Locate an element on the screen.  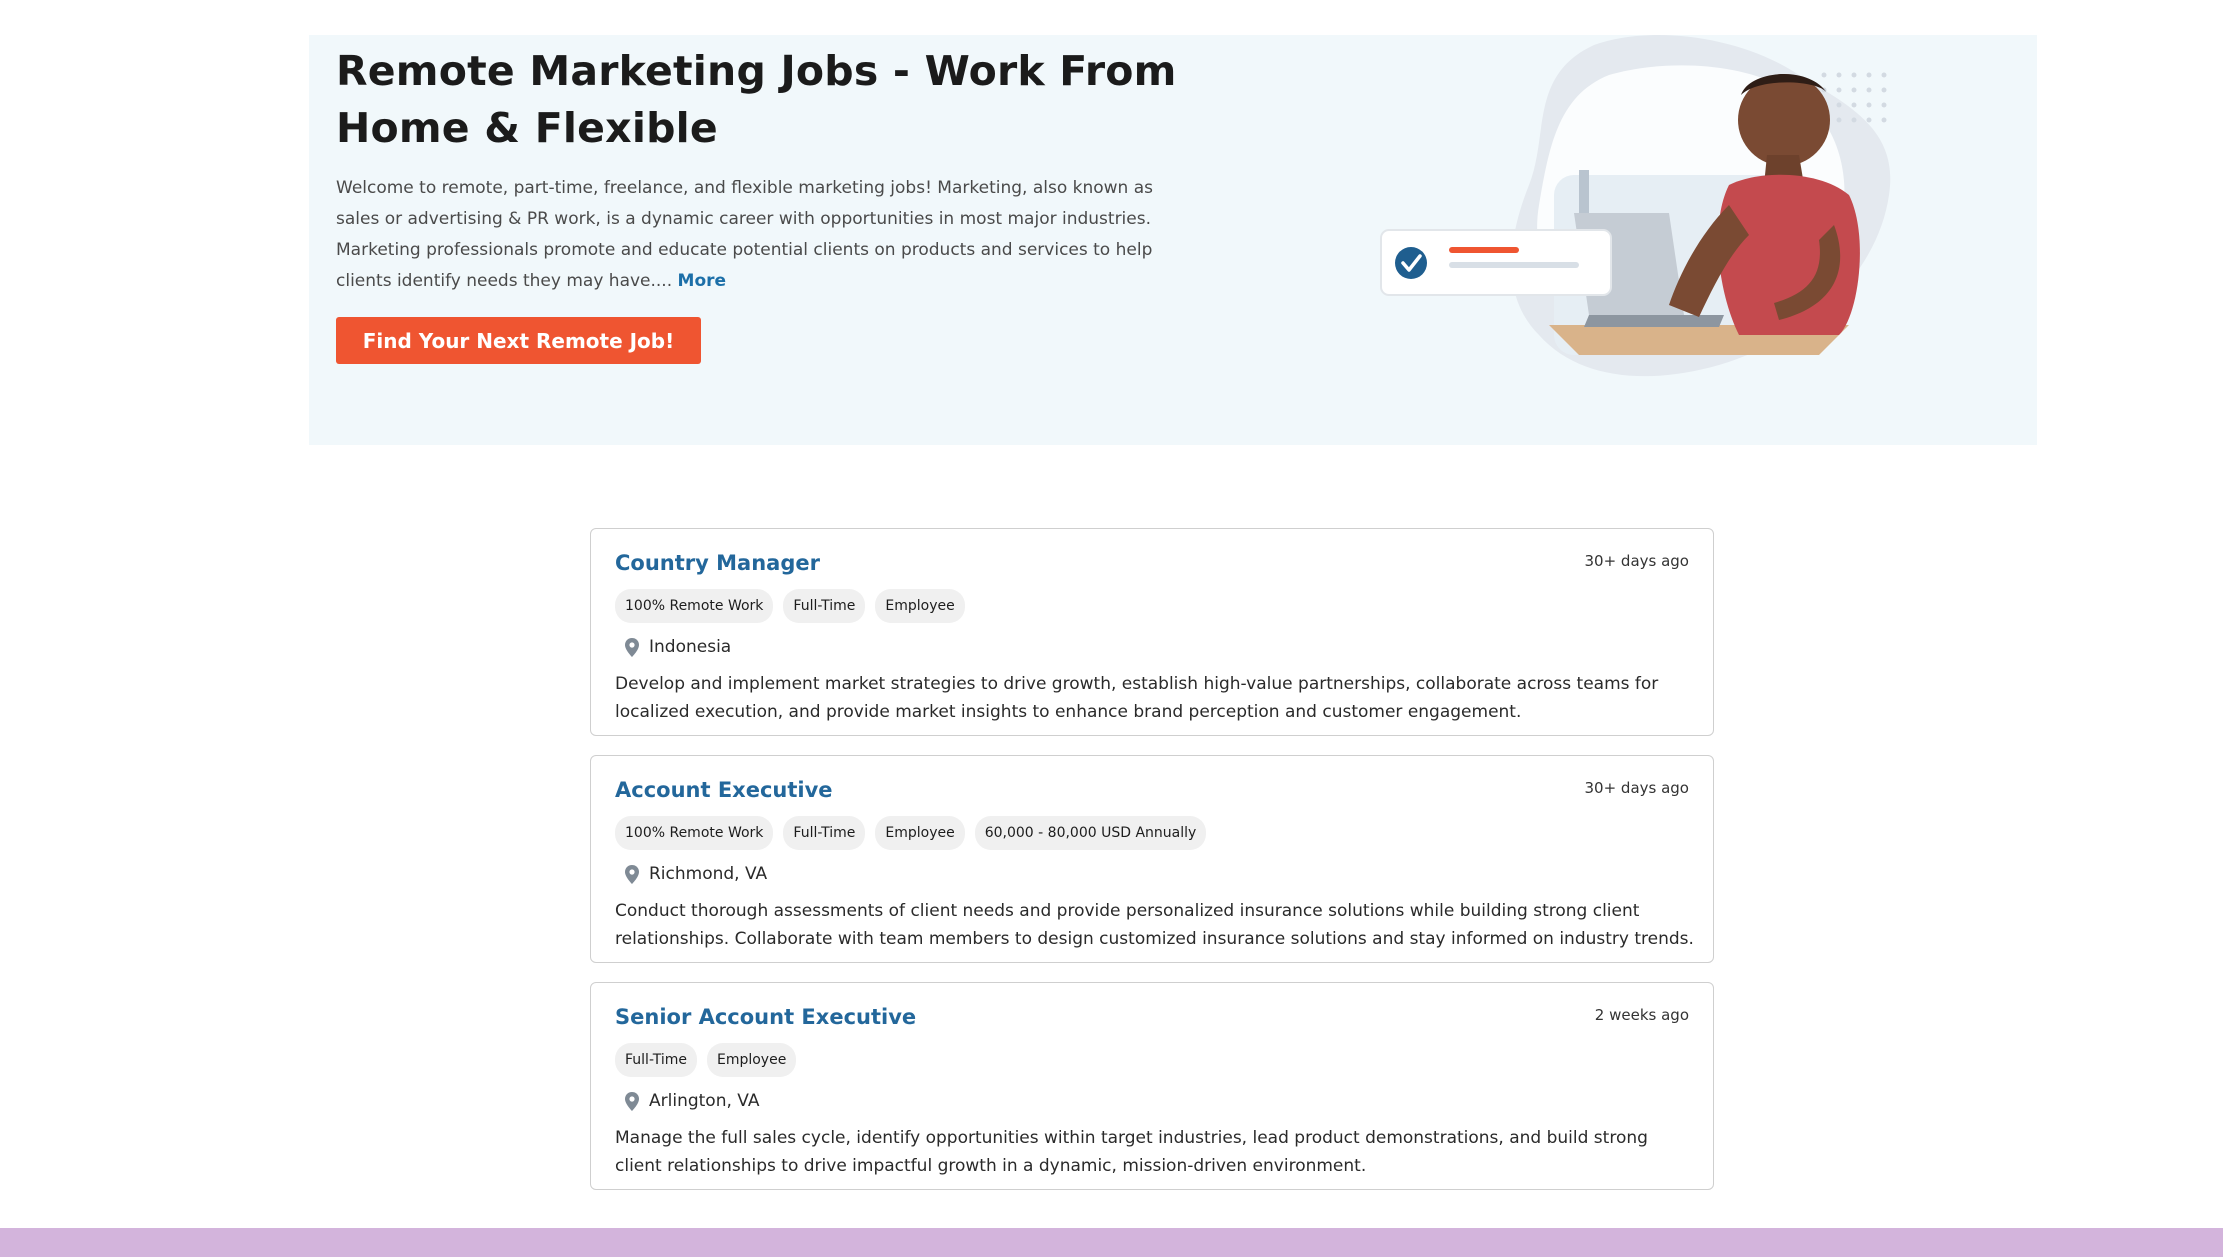
location-text: Arlington, VA is located at coordinates (704, 1101).